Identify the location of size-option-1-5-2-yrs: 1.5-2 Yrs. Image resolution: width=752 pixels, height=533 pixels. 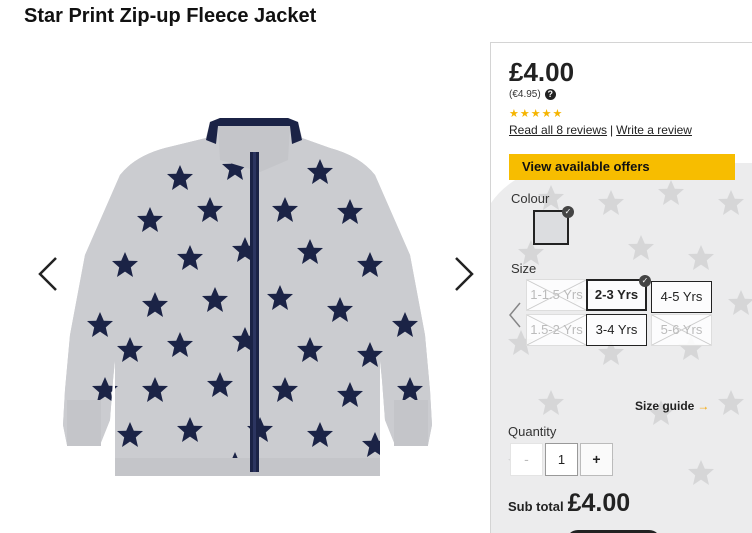
(556, 330).